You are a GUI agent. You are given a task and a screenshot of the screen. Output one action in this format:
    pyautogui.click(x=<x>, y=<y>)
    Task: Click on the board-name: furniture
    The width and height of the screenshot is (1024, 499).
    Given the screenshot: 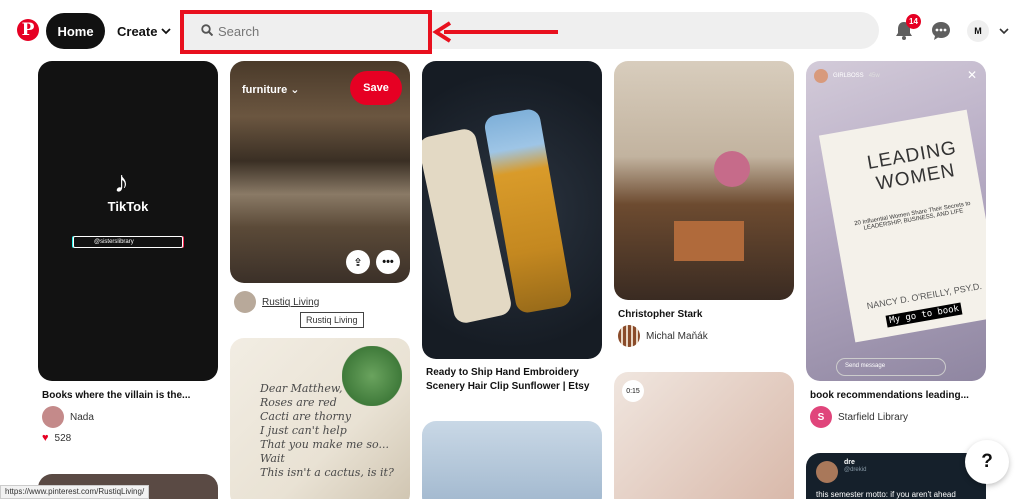 What is the action you would take?
    pyautogui.click(x=265, y=90)
    